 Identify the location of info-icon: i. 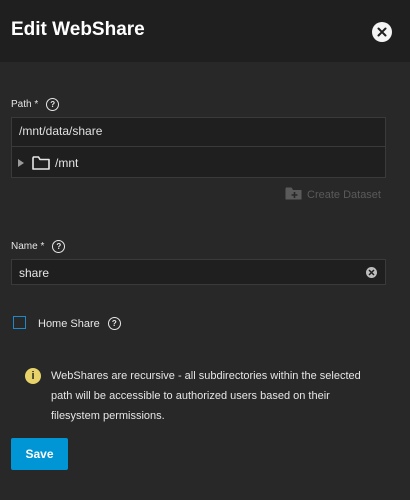
(33, 376).